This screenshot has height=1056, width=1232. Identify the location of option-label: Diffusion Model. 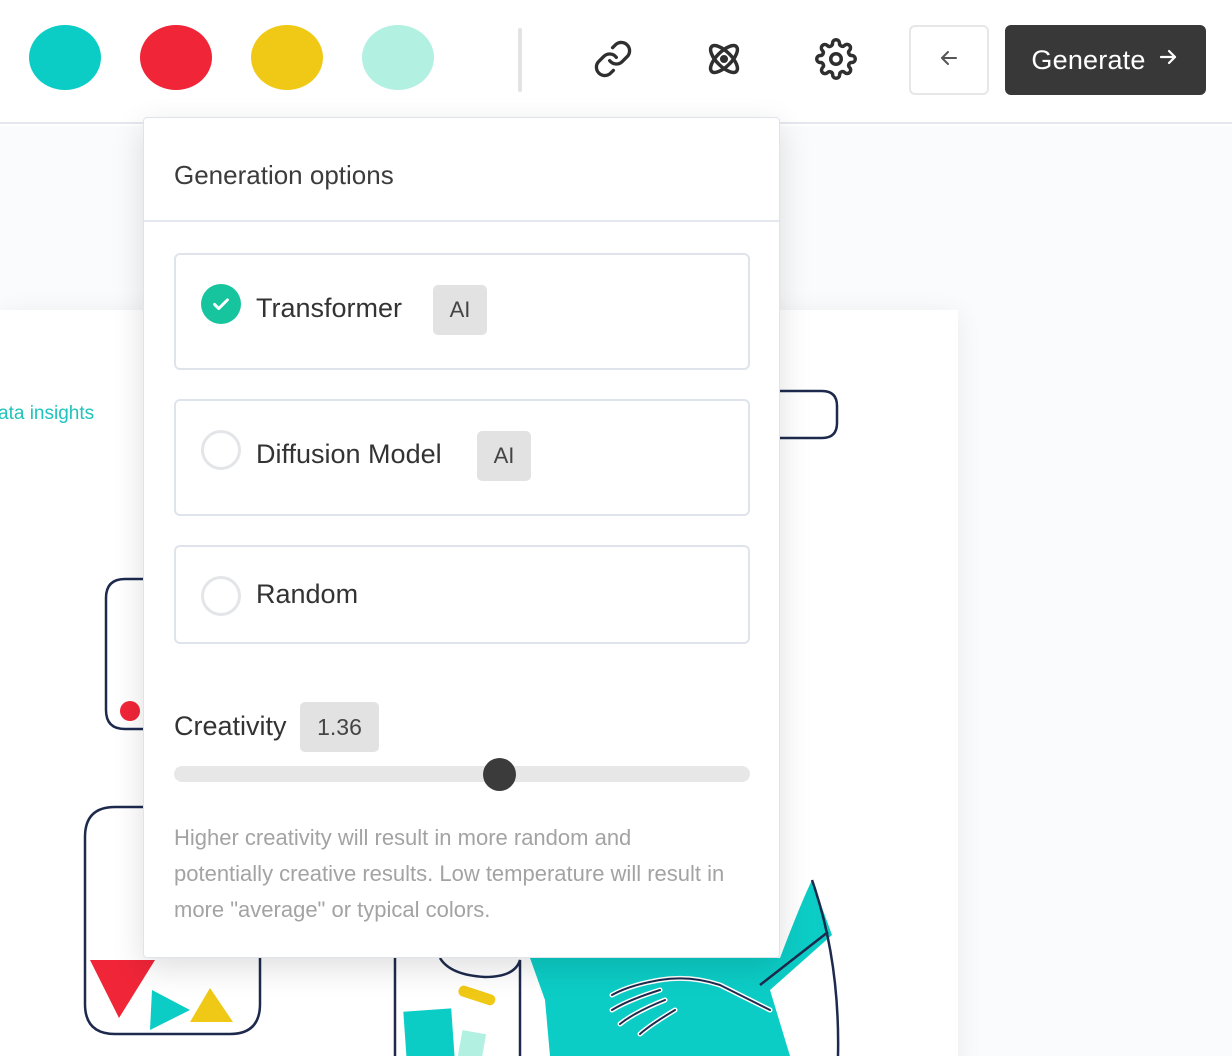
(349, 454).